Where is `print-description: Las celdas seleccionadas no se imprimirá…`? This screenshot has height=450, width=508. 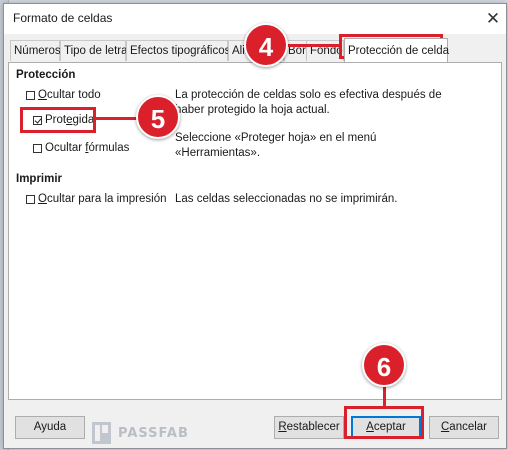
print-description: Las celdas seleccionadas no se imprimirá… is located at coordinates (286, 199).